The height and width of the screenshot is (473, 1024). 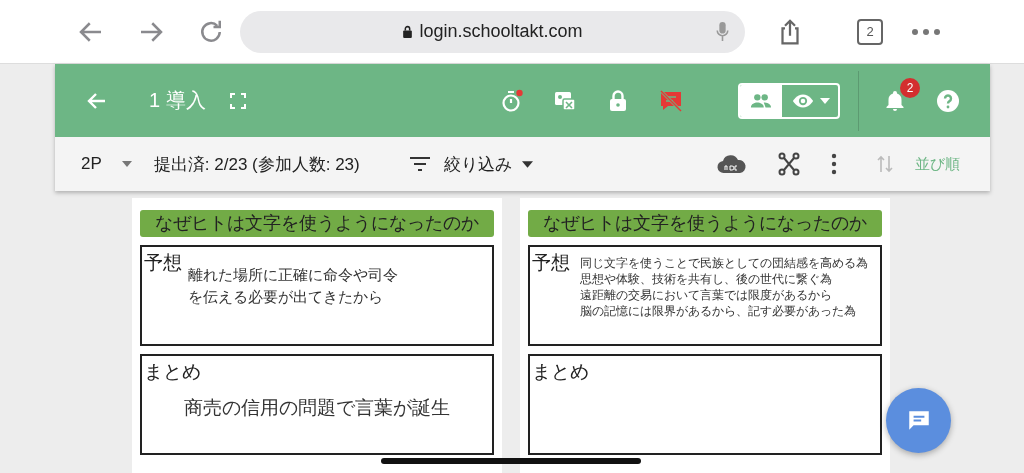 What do you see at coordinates (761, 100) in the screenshot?
I see `people-toggle` at bounding box center [761, 100].